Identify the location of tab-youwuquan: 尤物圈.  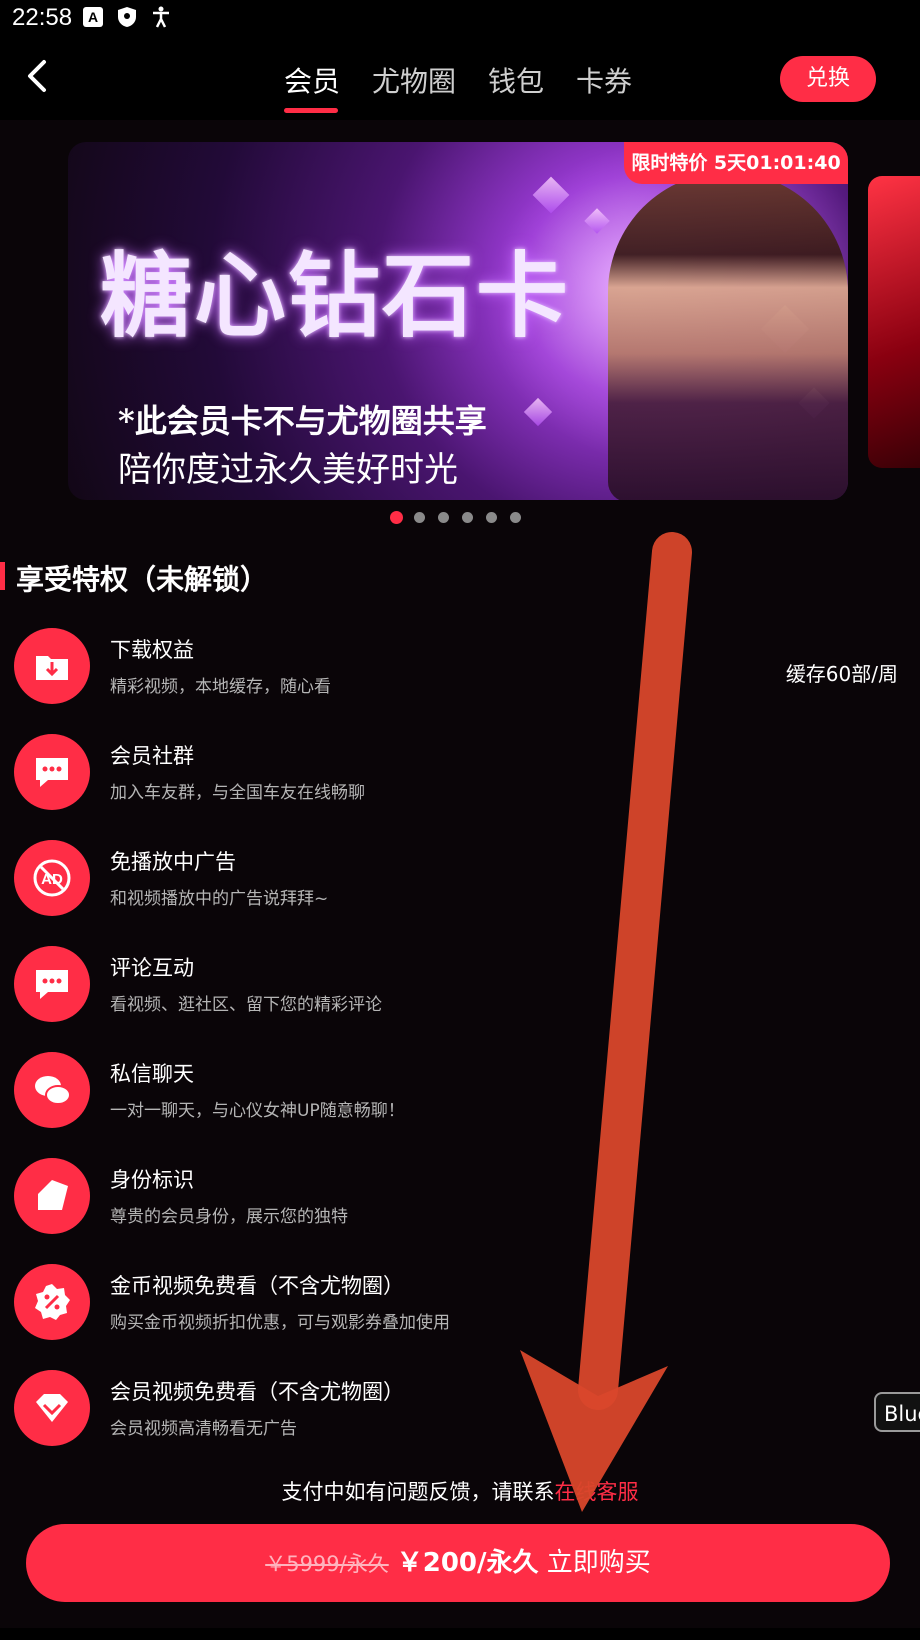
(414, 80).